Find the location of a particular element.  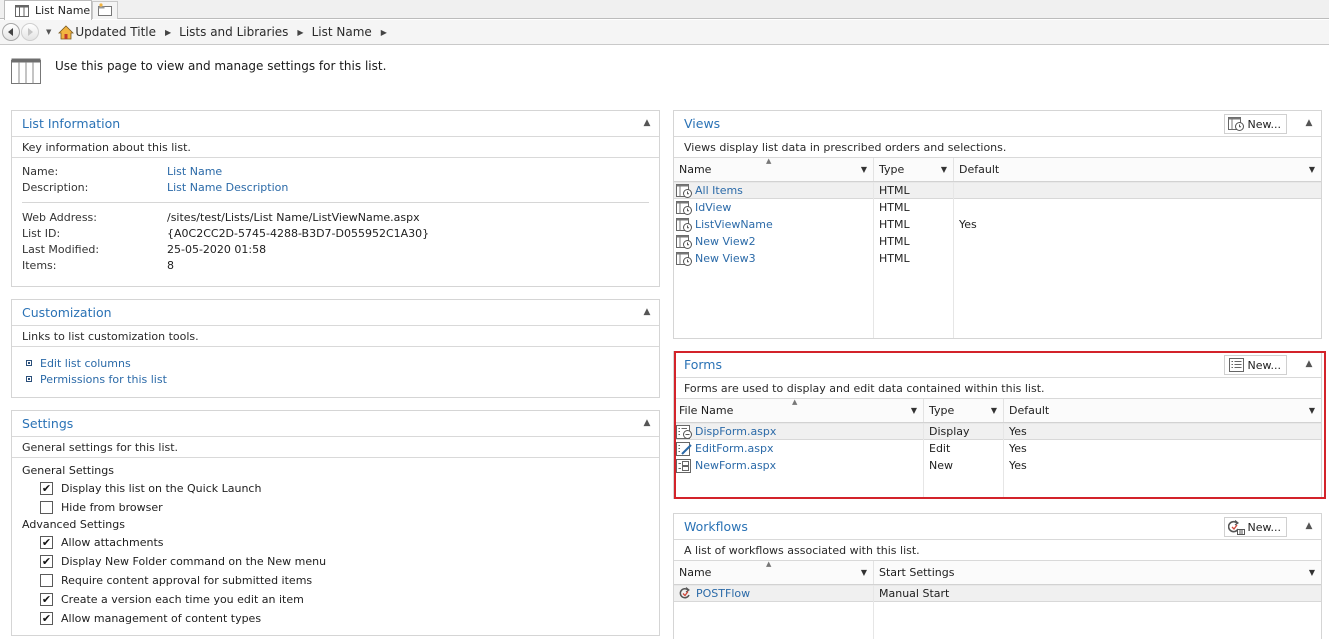

sort-ascending-icon: ▲ is located at coordinates (769, 564).